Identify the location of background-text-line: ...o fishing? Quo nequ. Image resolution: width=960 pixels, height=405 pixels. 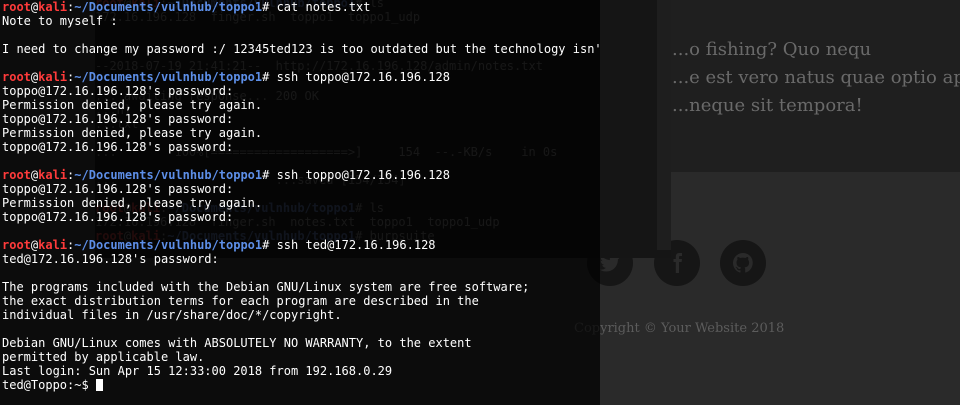
(772, 49).